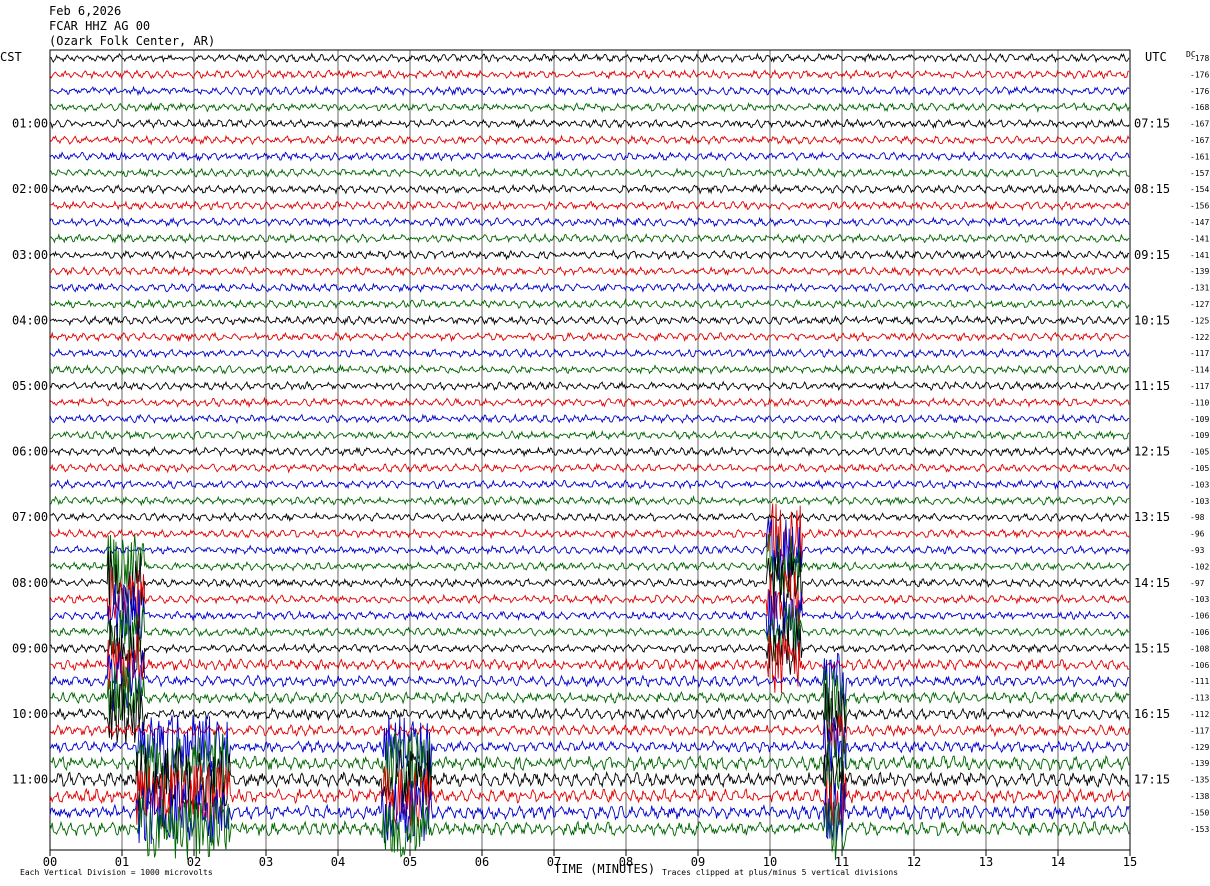 This screenshot has height=886, width=1210. I want to click on x-axis-title: TIME (MINUTES), so click(605, 869).